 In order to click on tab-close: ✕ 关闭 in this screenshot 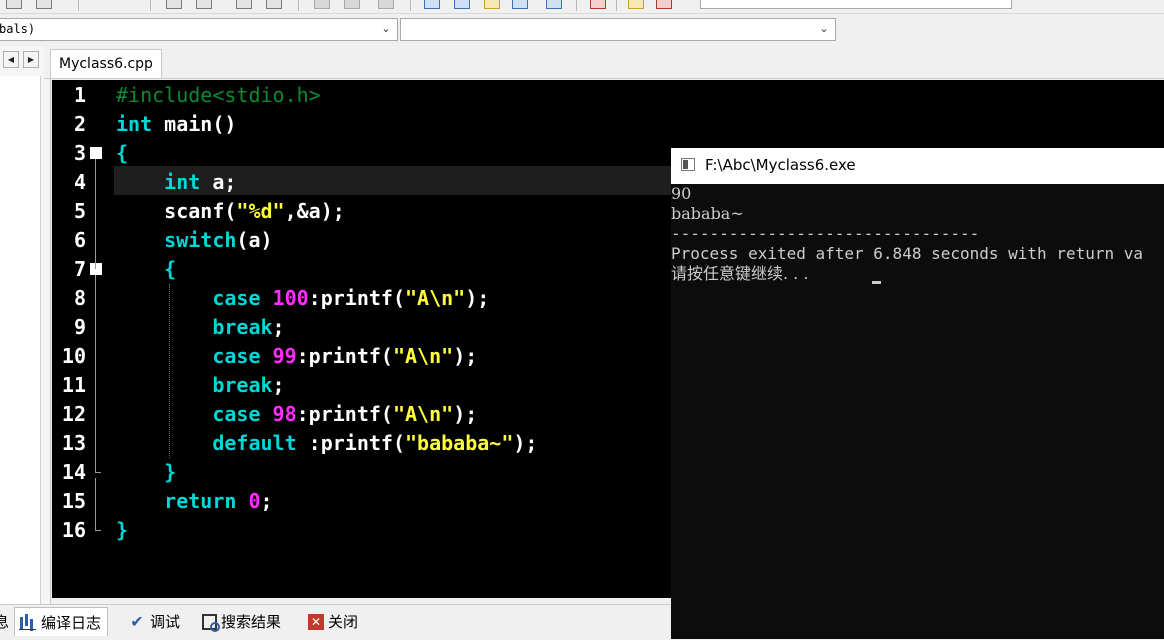, I will do `click(333, 621)`.